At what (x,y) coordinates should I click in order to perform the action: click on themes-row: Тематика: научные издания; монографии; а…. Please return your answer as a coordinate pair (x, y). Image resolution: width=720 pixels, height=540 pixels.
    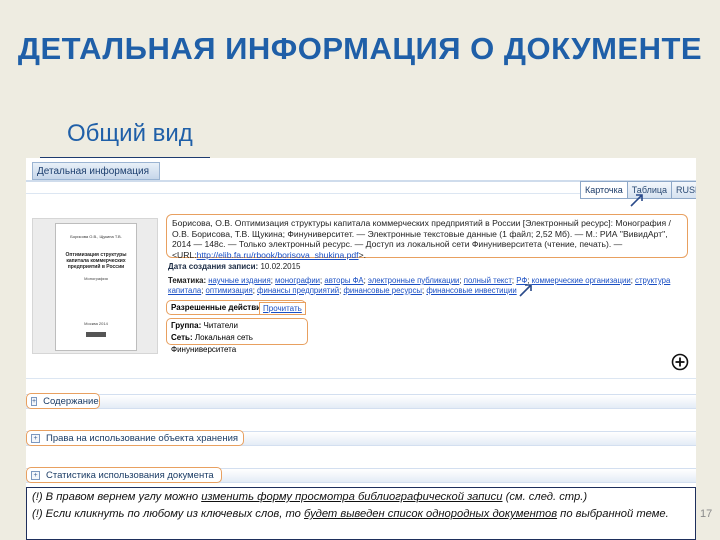
    Looking at the image, I should click on (419, 285).